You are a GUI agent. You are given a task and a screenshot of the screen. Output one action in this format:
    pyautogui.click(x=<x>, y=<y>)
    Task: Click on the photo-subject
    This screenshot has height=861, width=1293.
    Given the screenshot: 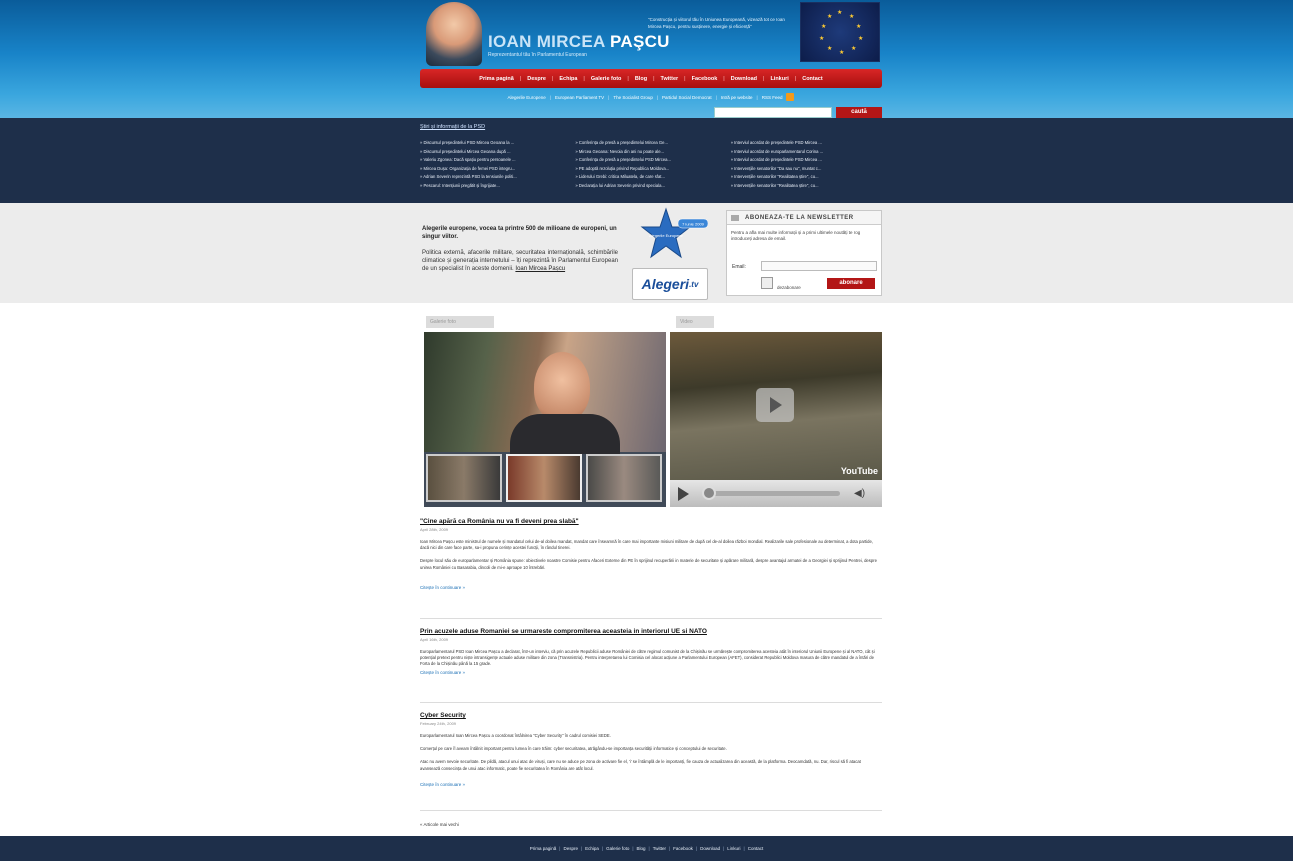 What is the action you would take?
    pyautogui.click(x=562, y=387)
    